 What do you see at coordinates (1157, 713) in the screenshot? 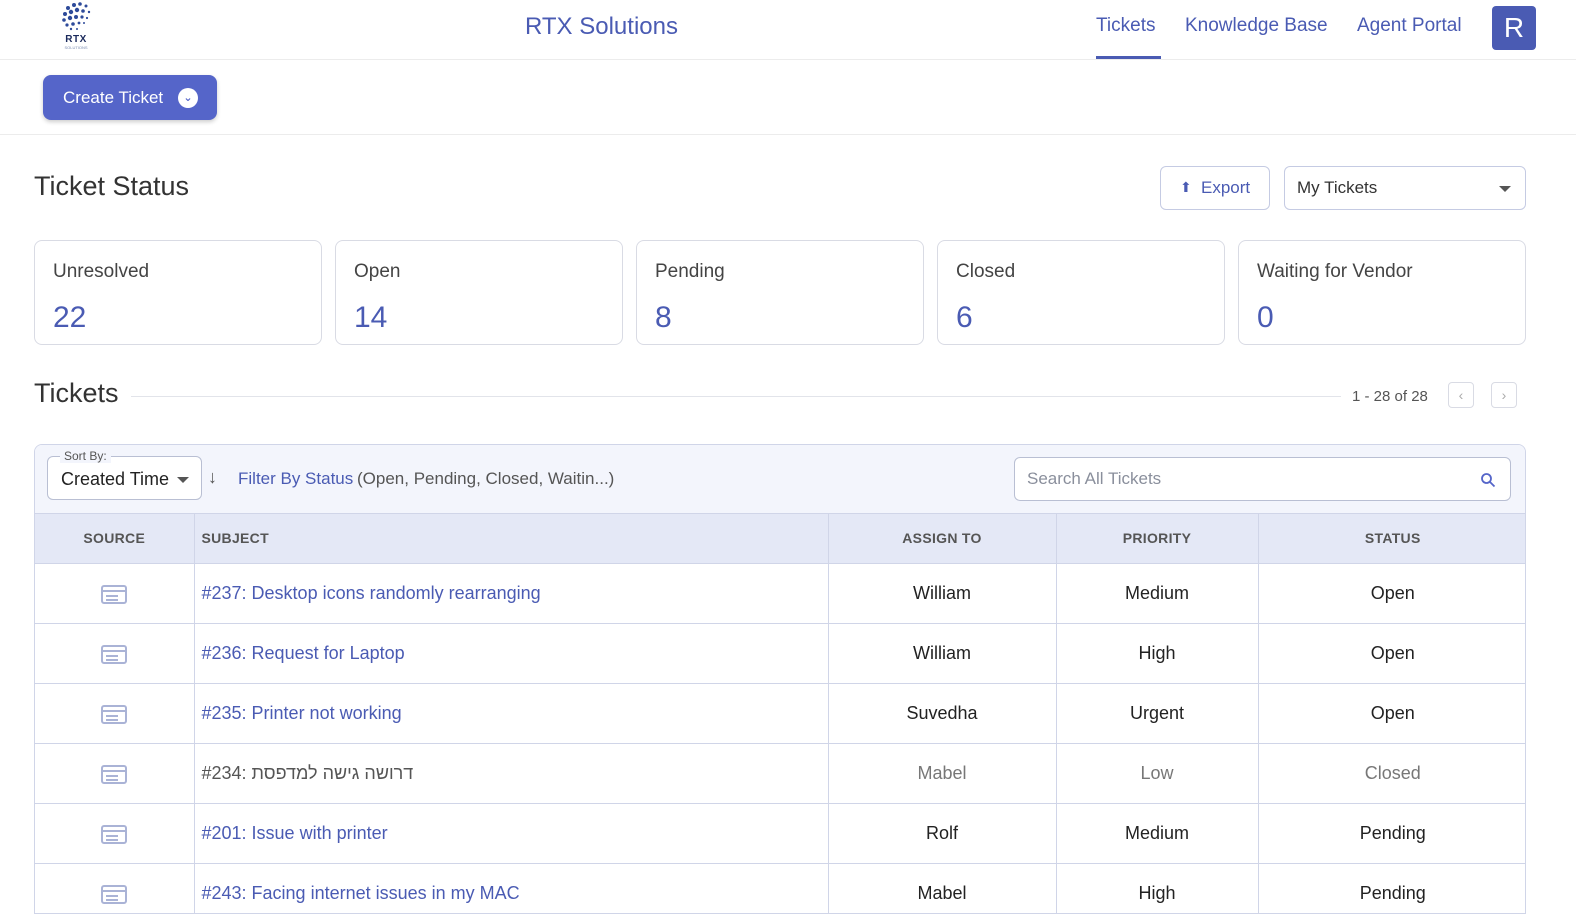
I see `priority-cell: Urgent` at bounding box center [1157, 713].